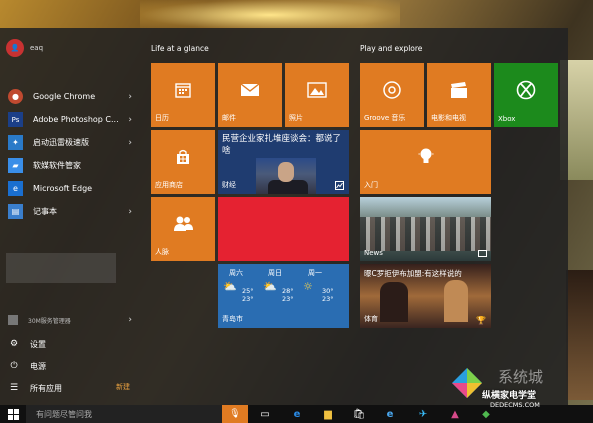 The height and width of the screenshot is (423, 593). I want to click on app-item-service-manager: 30M服务管理器 ›, so click(70, 320).